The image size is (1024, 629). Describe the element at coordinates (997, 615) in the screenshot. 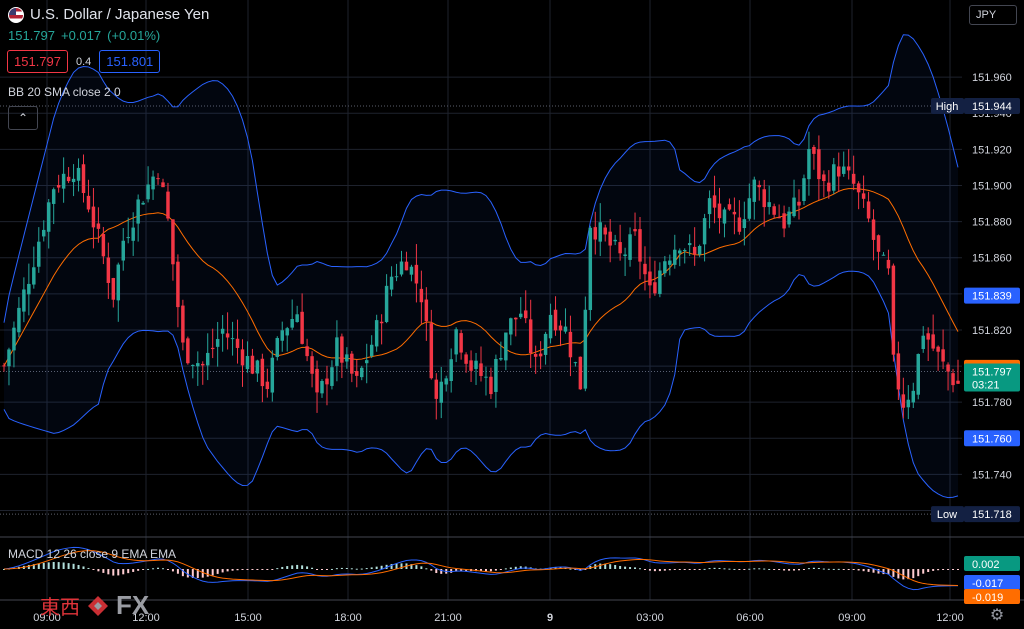

I see `gear-icon: ⚙` at that location.